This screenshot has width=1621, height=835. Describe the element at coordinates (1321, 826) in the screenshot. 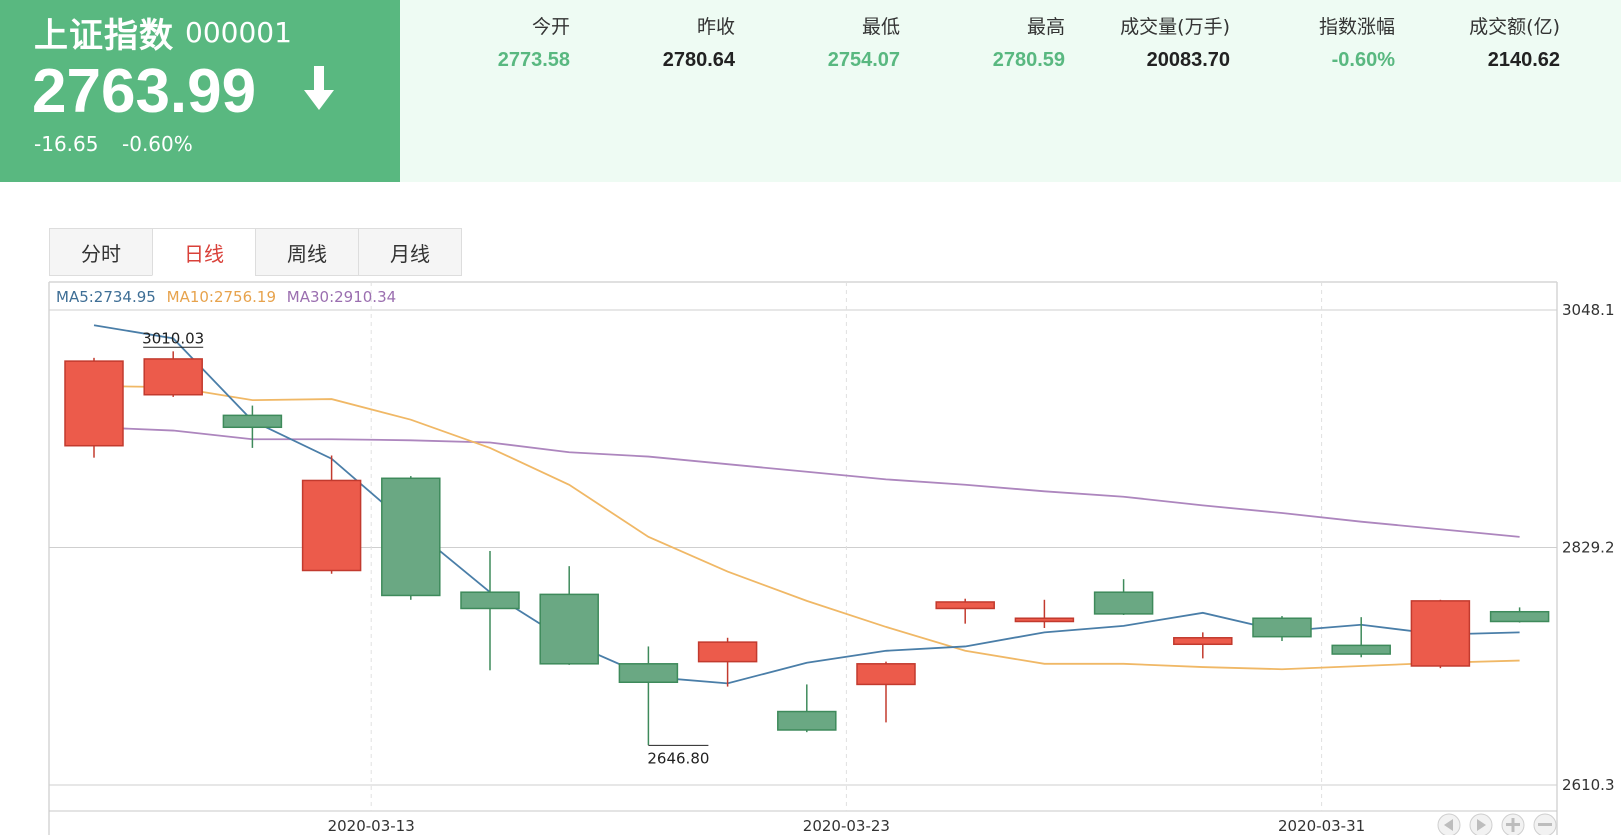

I see `x-tick-label: 2020-03-31` at that location.